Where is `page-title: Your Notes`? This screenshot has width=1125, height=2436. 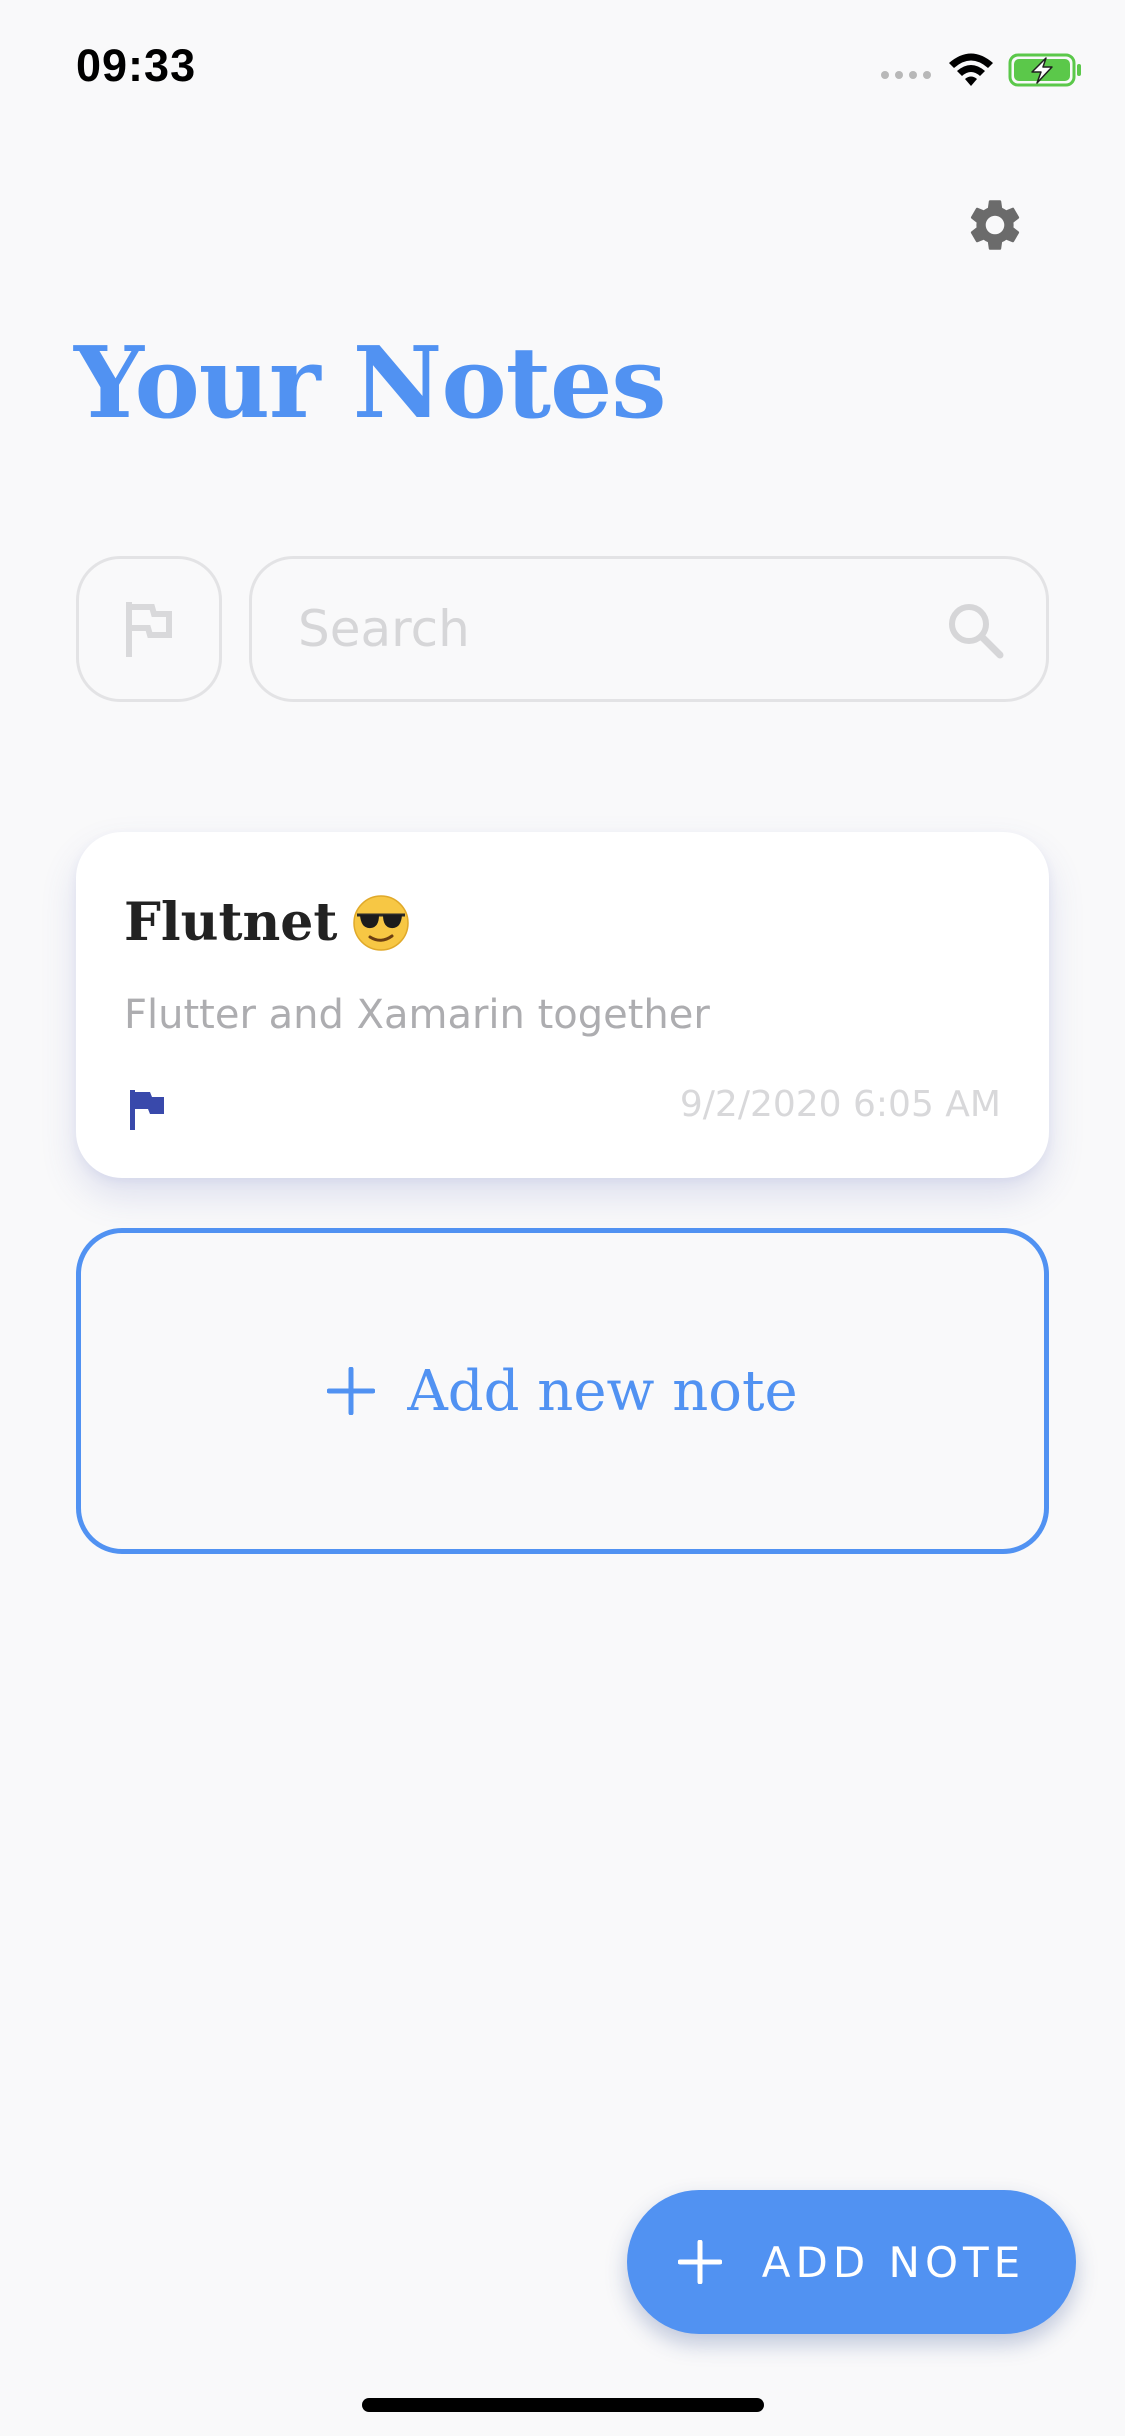 page-title: Your Notes is located at coordinates (370, 383).